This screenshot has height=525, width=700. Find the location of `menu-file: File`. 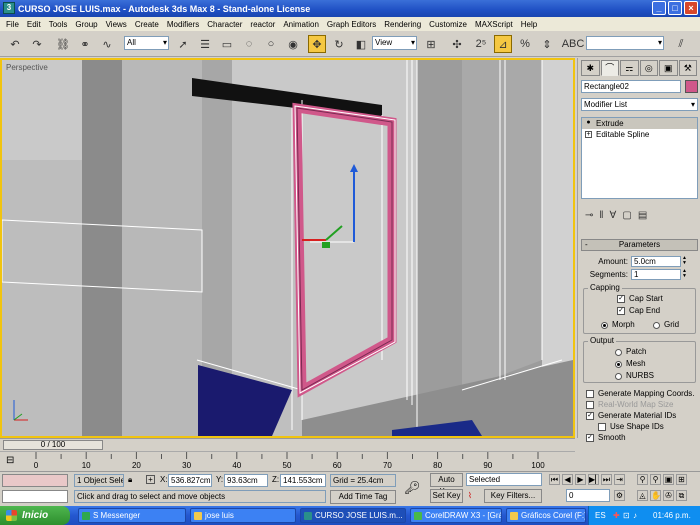

menu-file: File is located at coordinates (12, 24).